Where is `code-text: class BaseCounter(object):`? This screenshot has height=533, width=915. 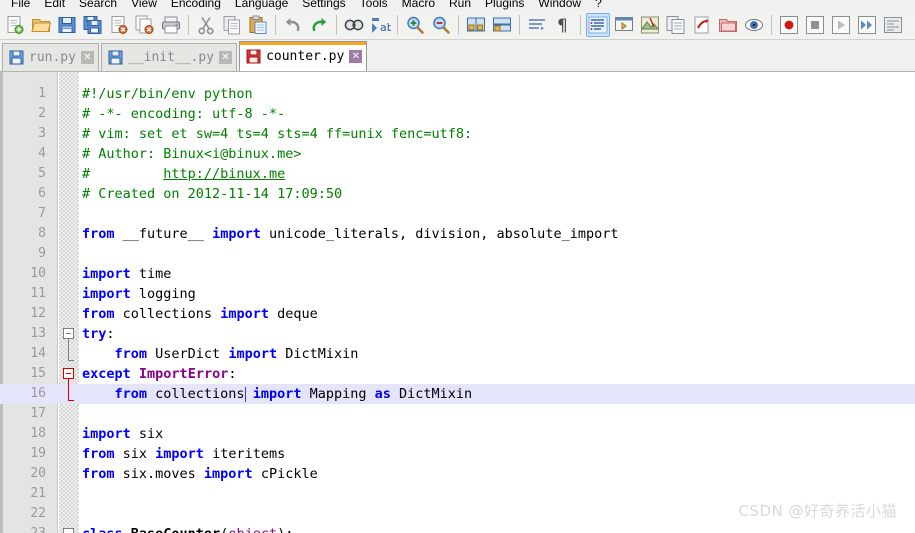
code-text: class BaseCounter(object): is located at coordinates (187, 528).